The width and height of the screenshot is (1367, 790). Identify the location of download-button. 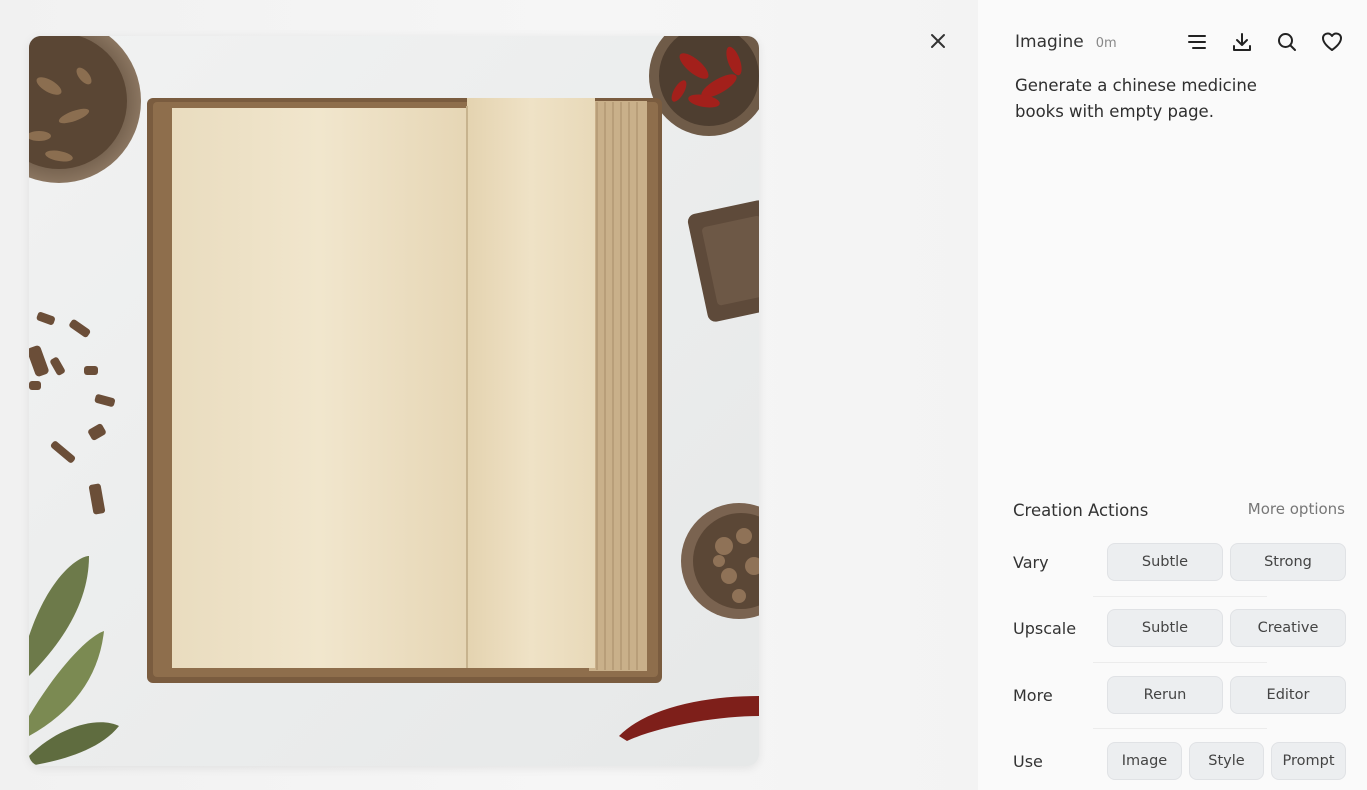
(1242, 42).